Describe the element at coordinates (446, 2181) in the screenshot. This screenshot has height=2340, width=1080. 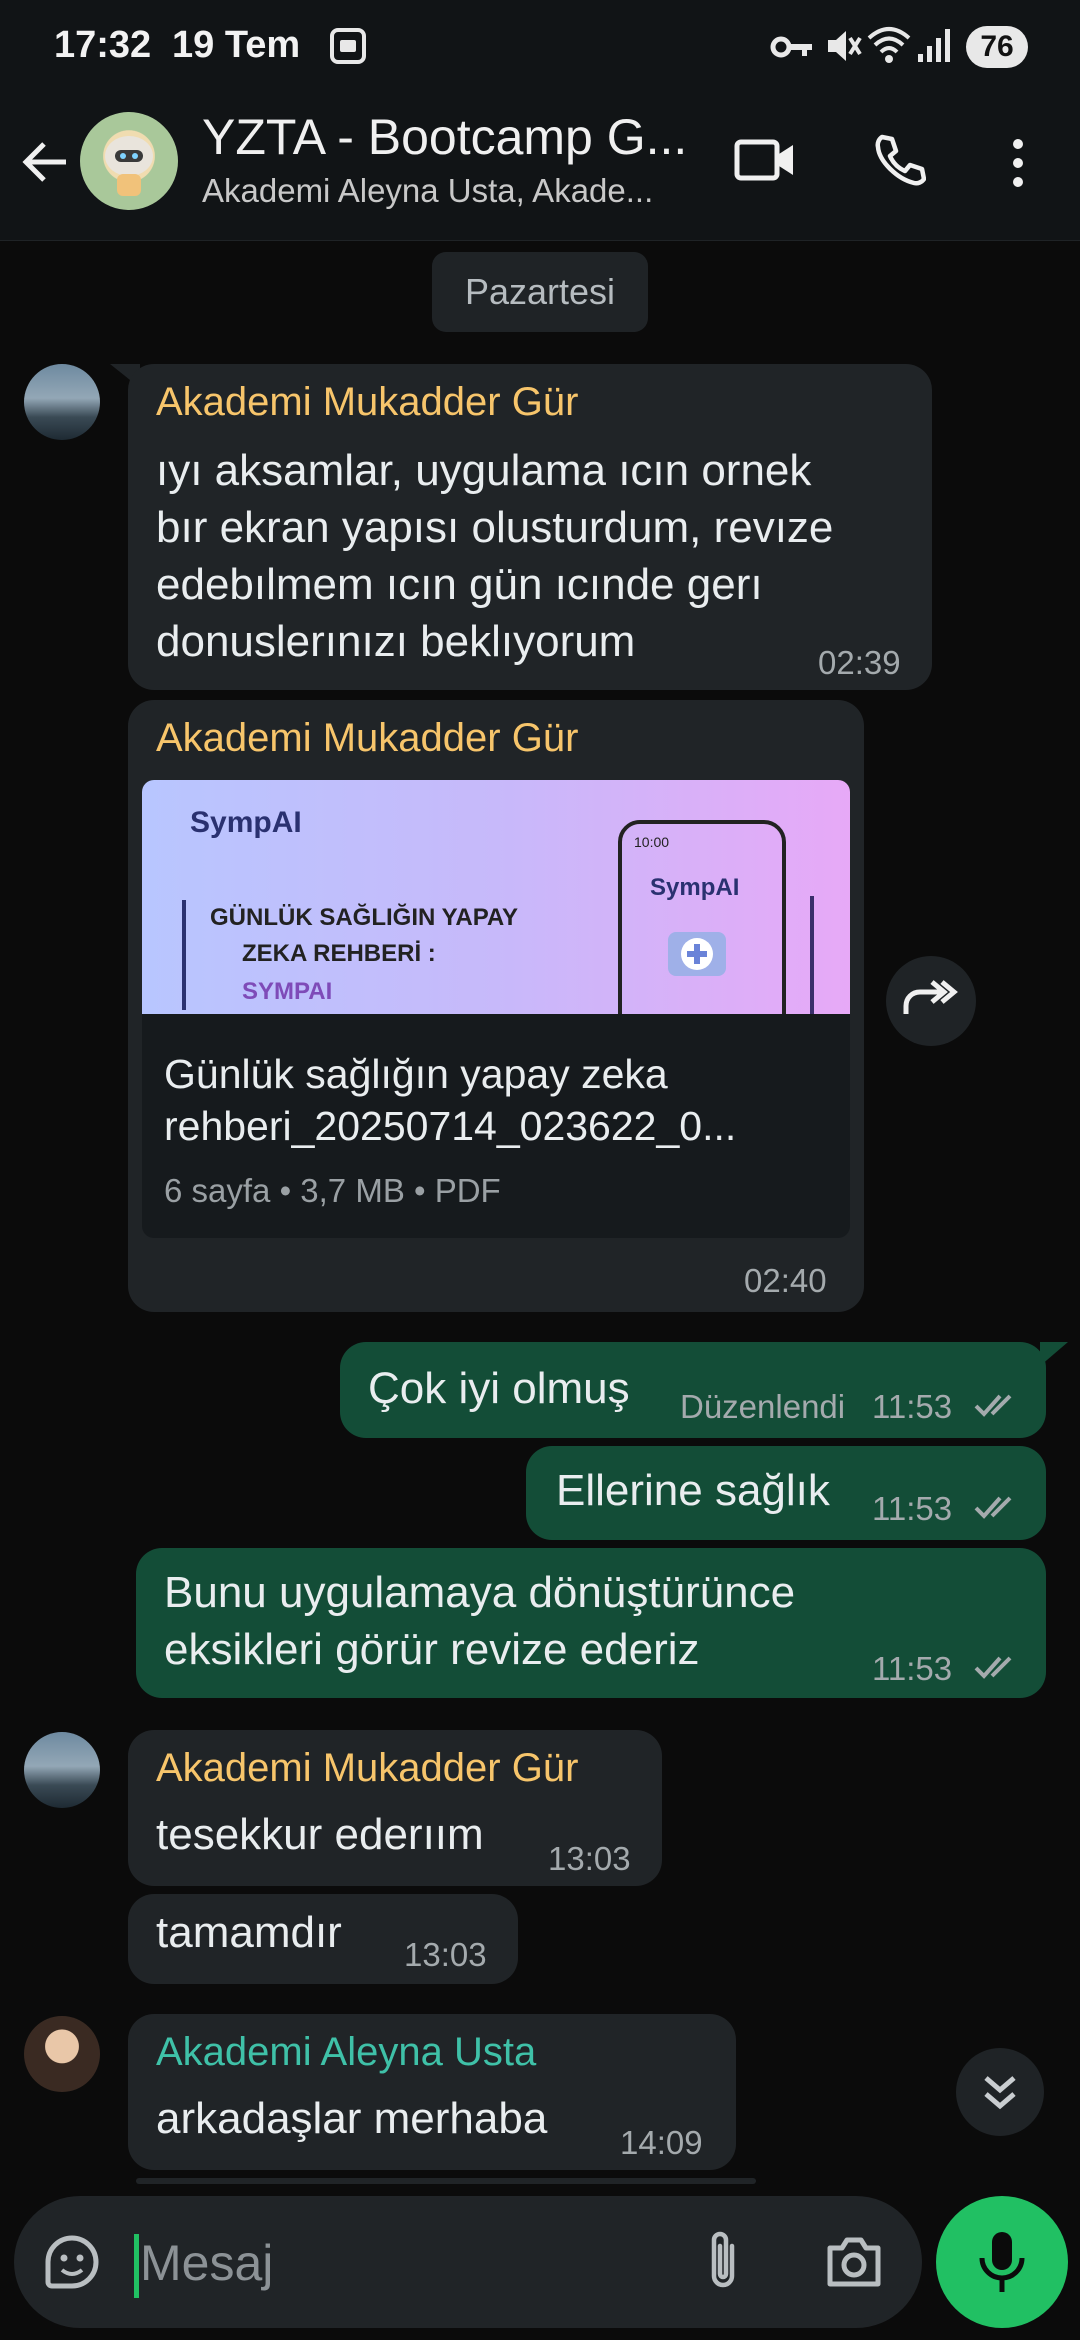
I see `next-message-edge` at that location.